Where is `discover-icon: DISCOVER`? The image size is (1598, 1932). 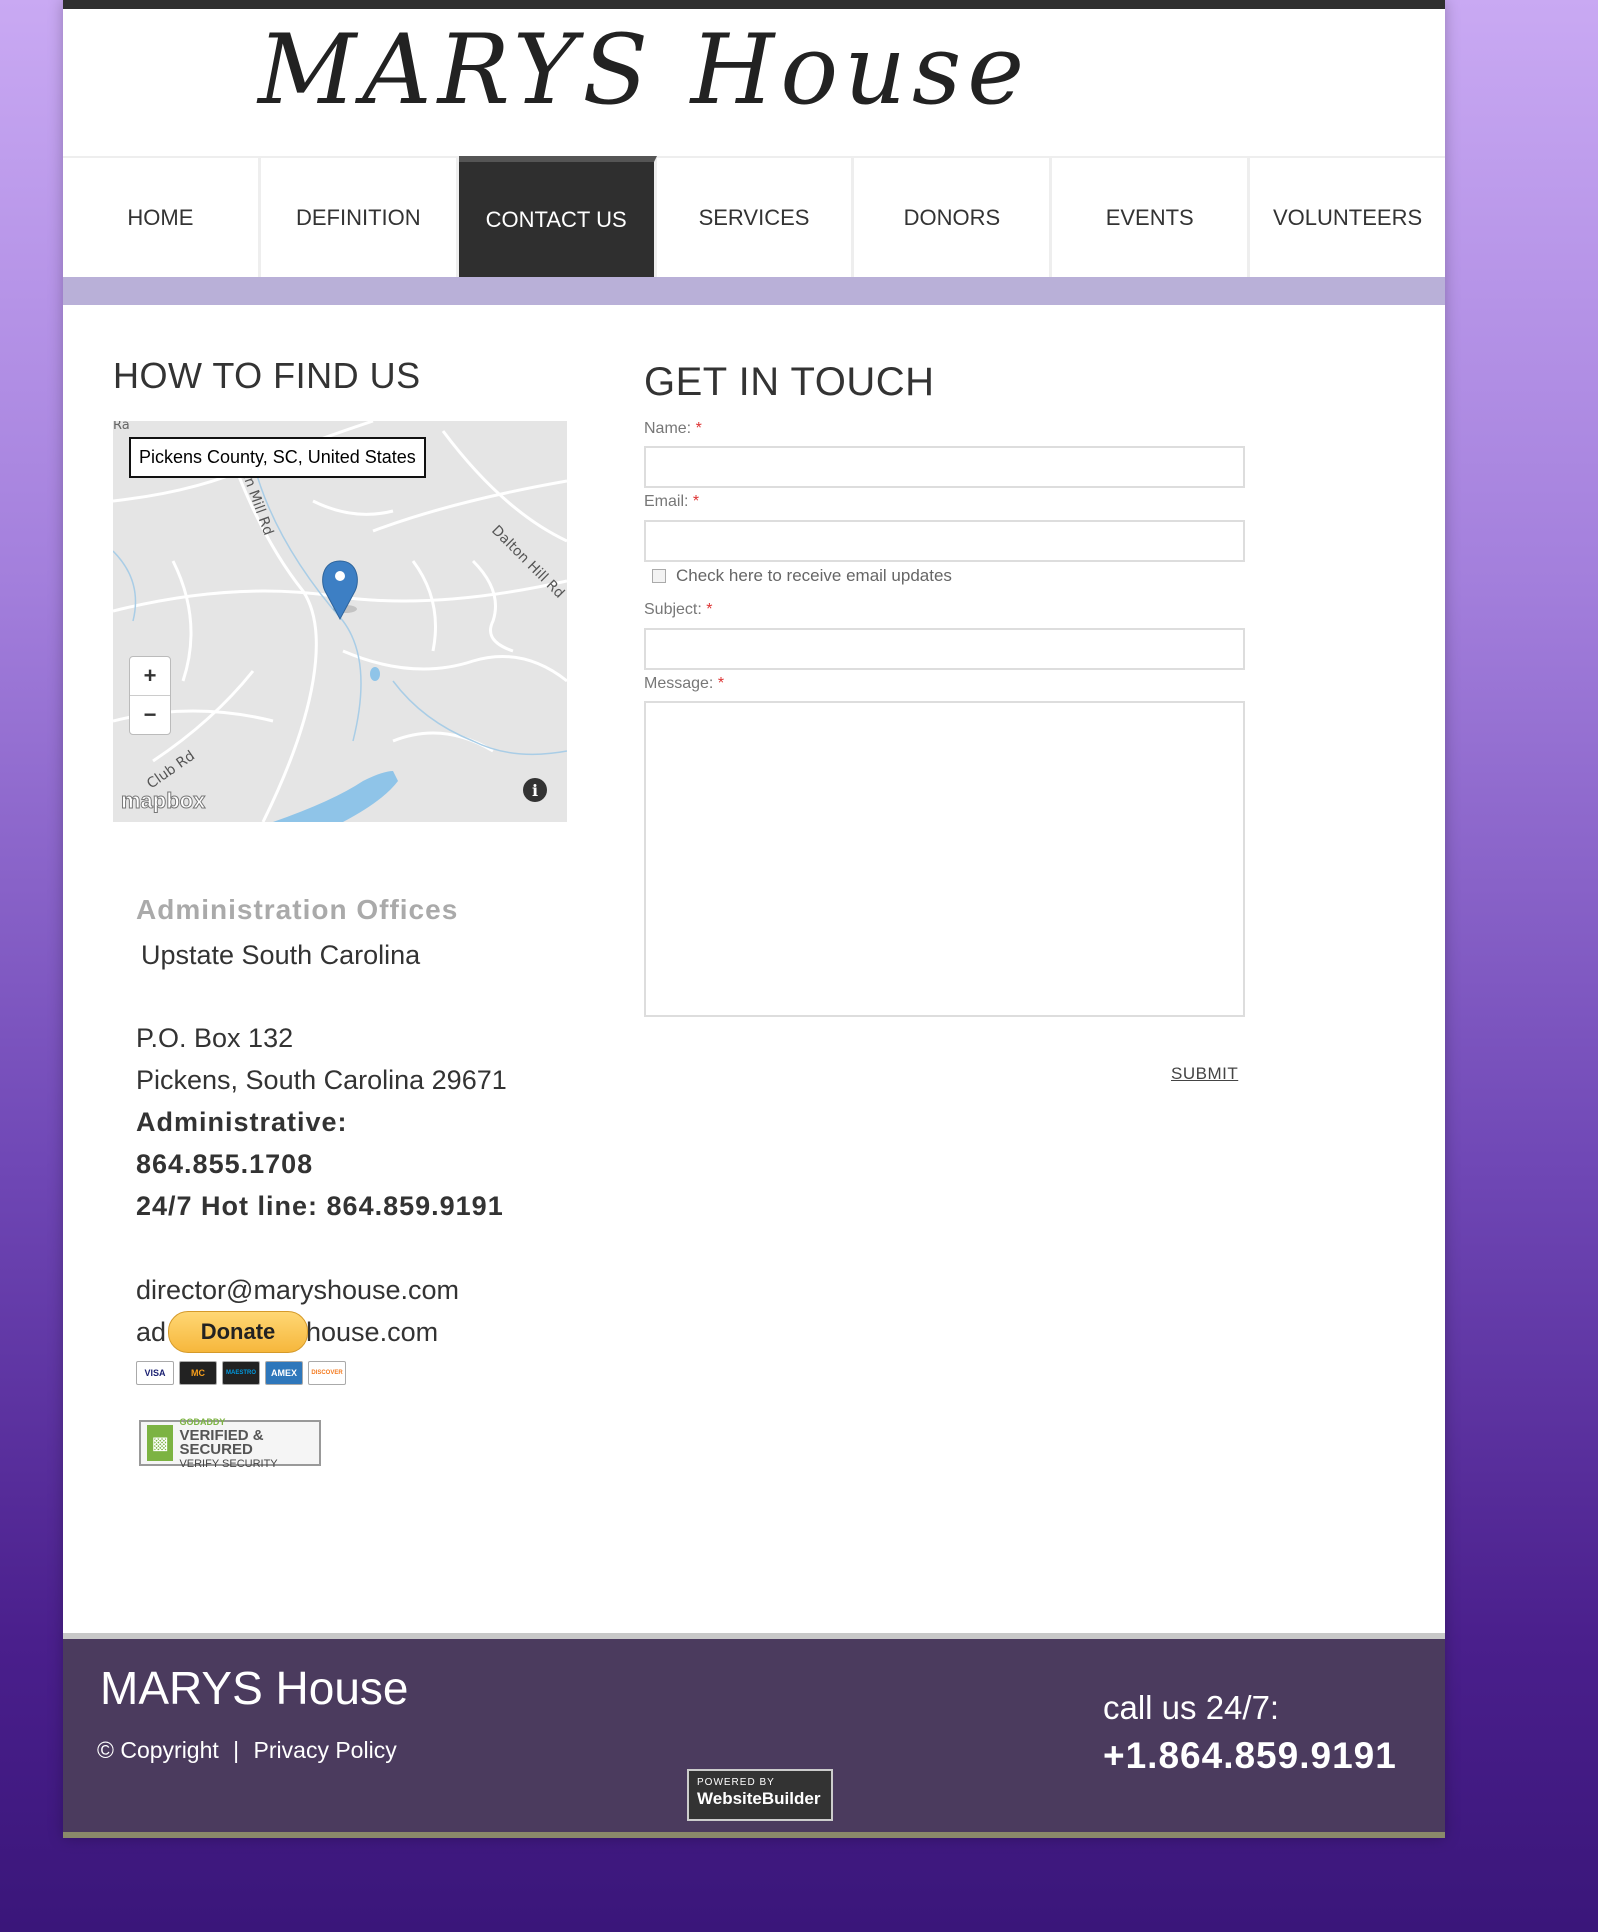
discover-icon: DISCOVER is located at coordinates (327, 1373).